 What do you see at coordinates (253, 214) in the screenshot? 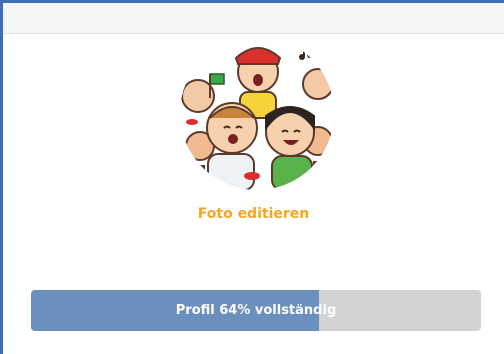
I see `edit-photo-link: Foto editieren` at bounding box center [253, 214].